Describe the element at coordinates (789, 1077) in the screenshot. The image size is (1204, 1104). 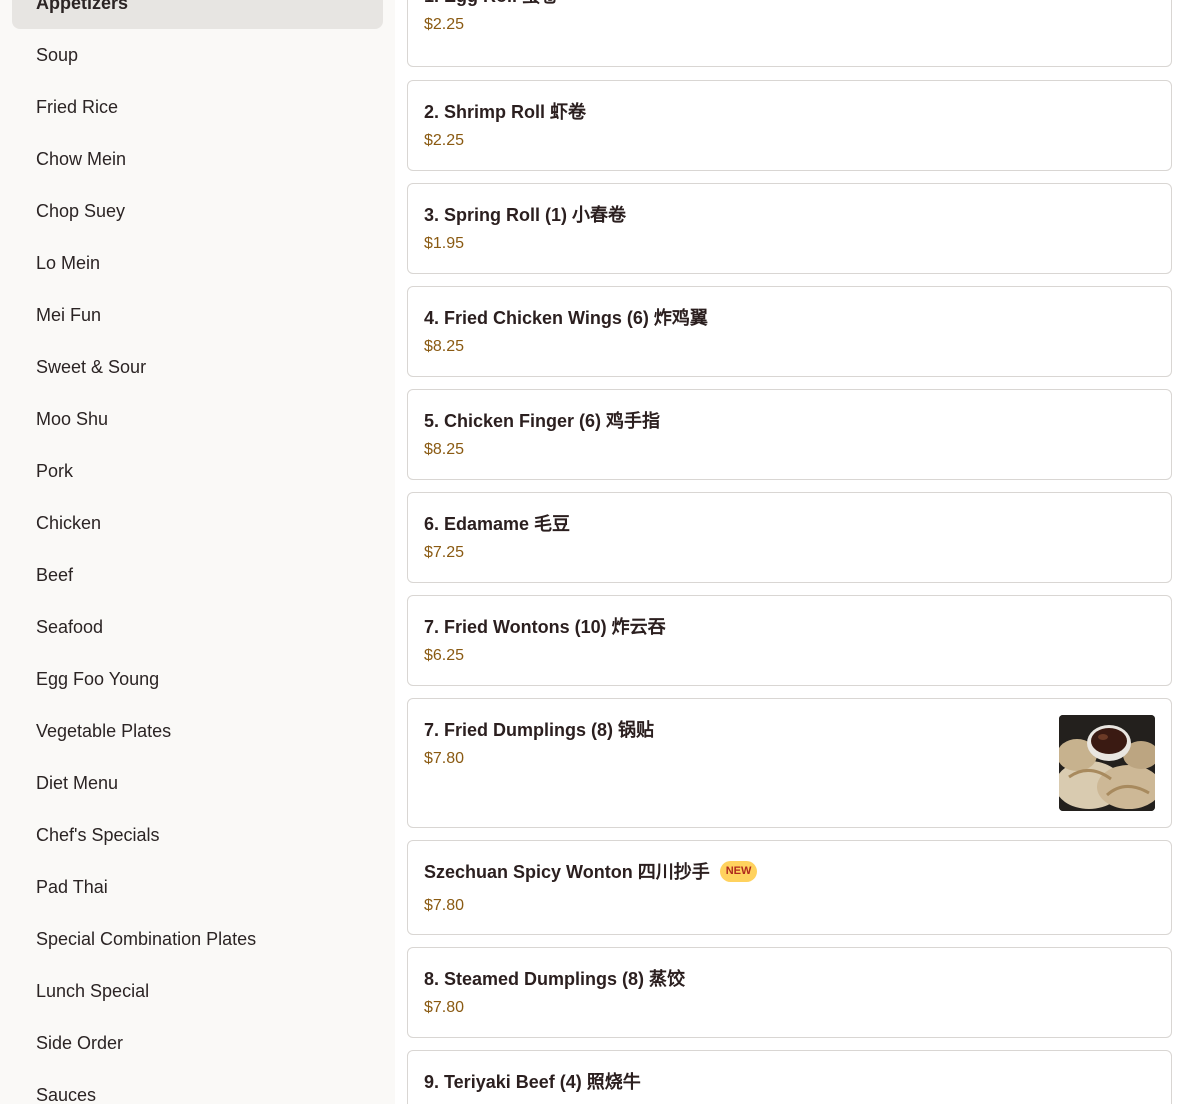
I see `menu-item-card: 9. Teriyaki Beef (4) 照烧牛` at that location.